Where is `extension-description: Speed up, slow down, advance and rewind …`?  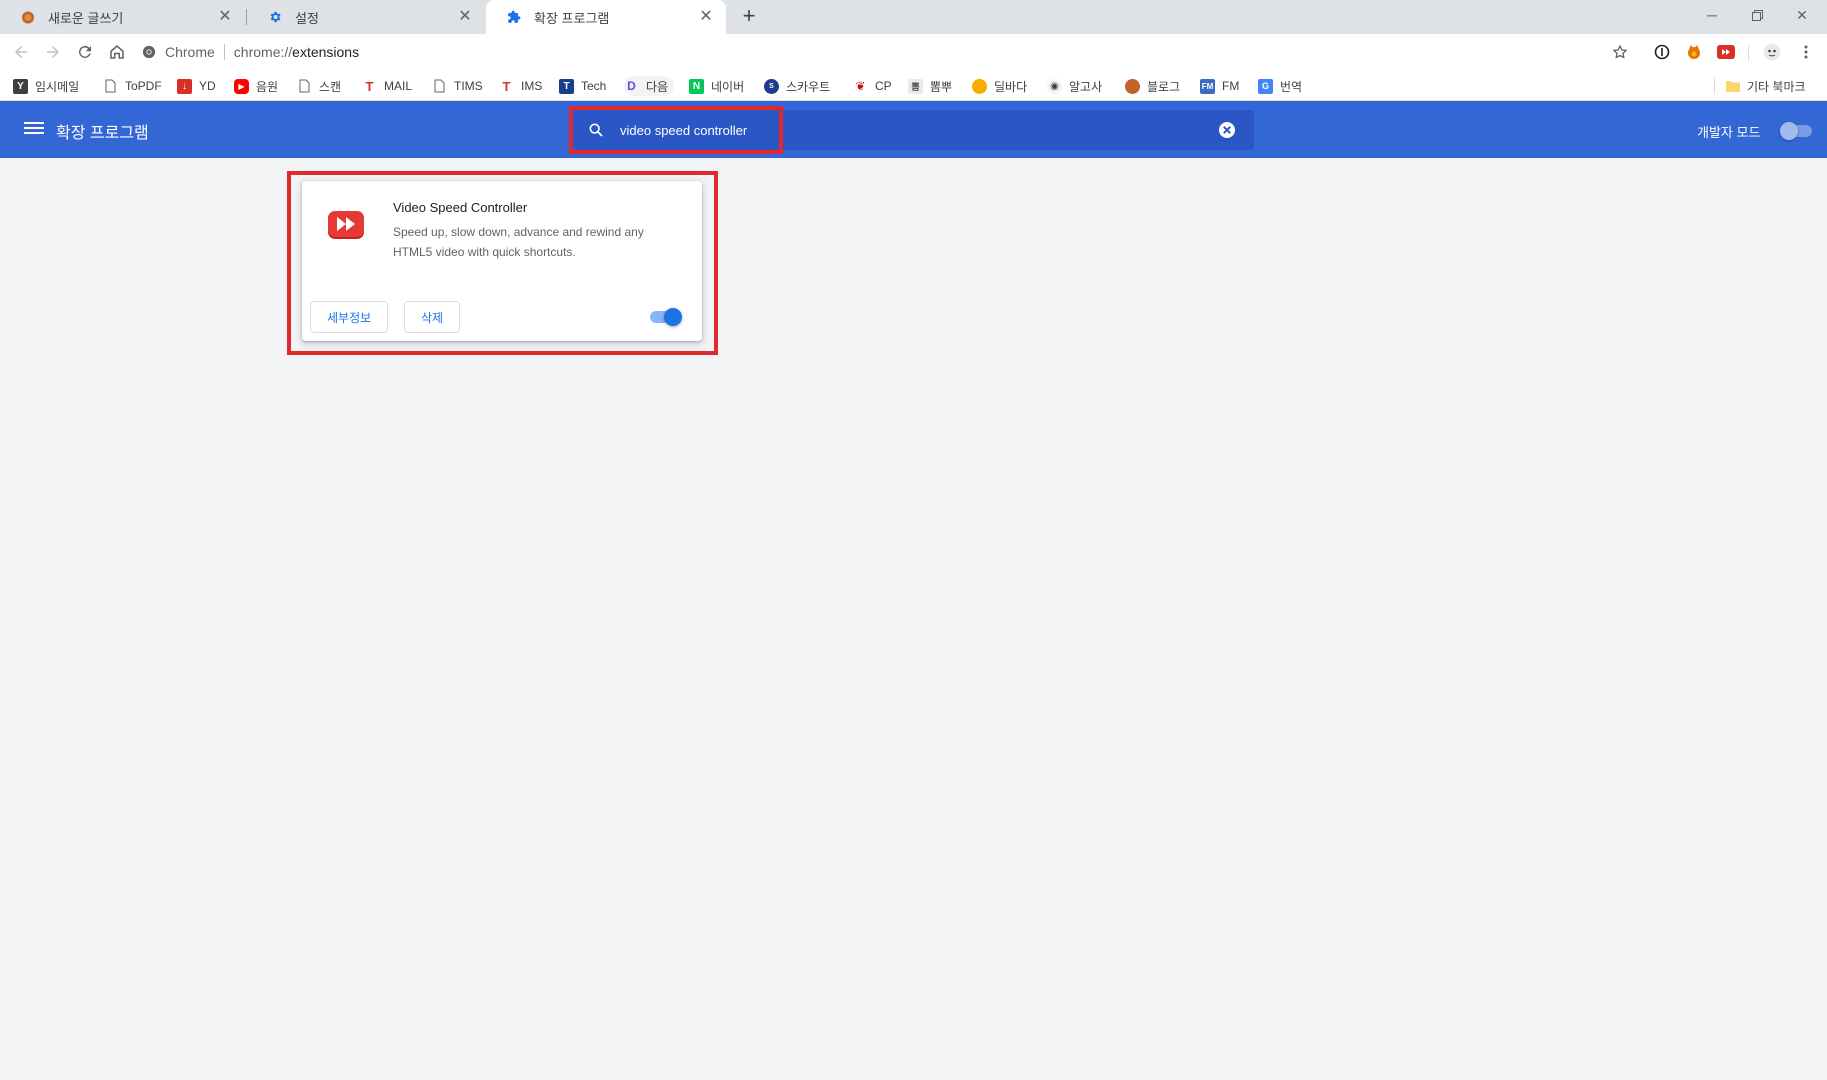 extension-description: Speed up, slow down, advance and rewind … is located at coordinates (518, 242).